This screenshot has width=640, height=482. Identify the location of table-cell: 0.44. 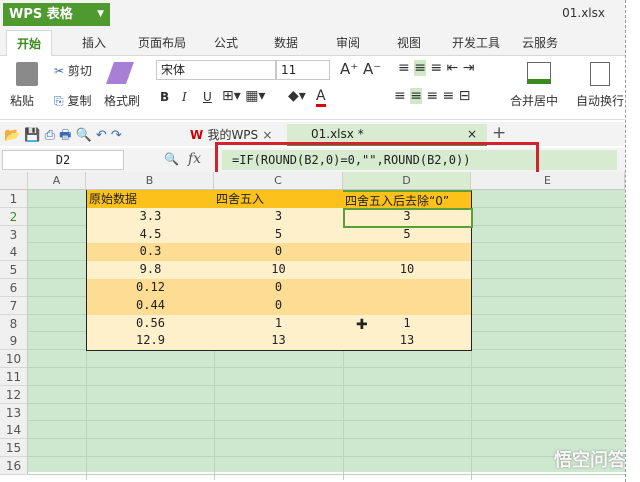
(150, 306).